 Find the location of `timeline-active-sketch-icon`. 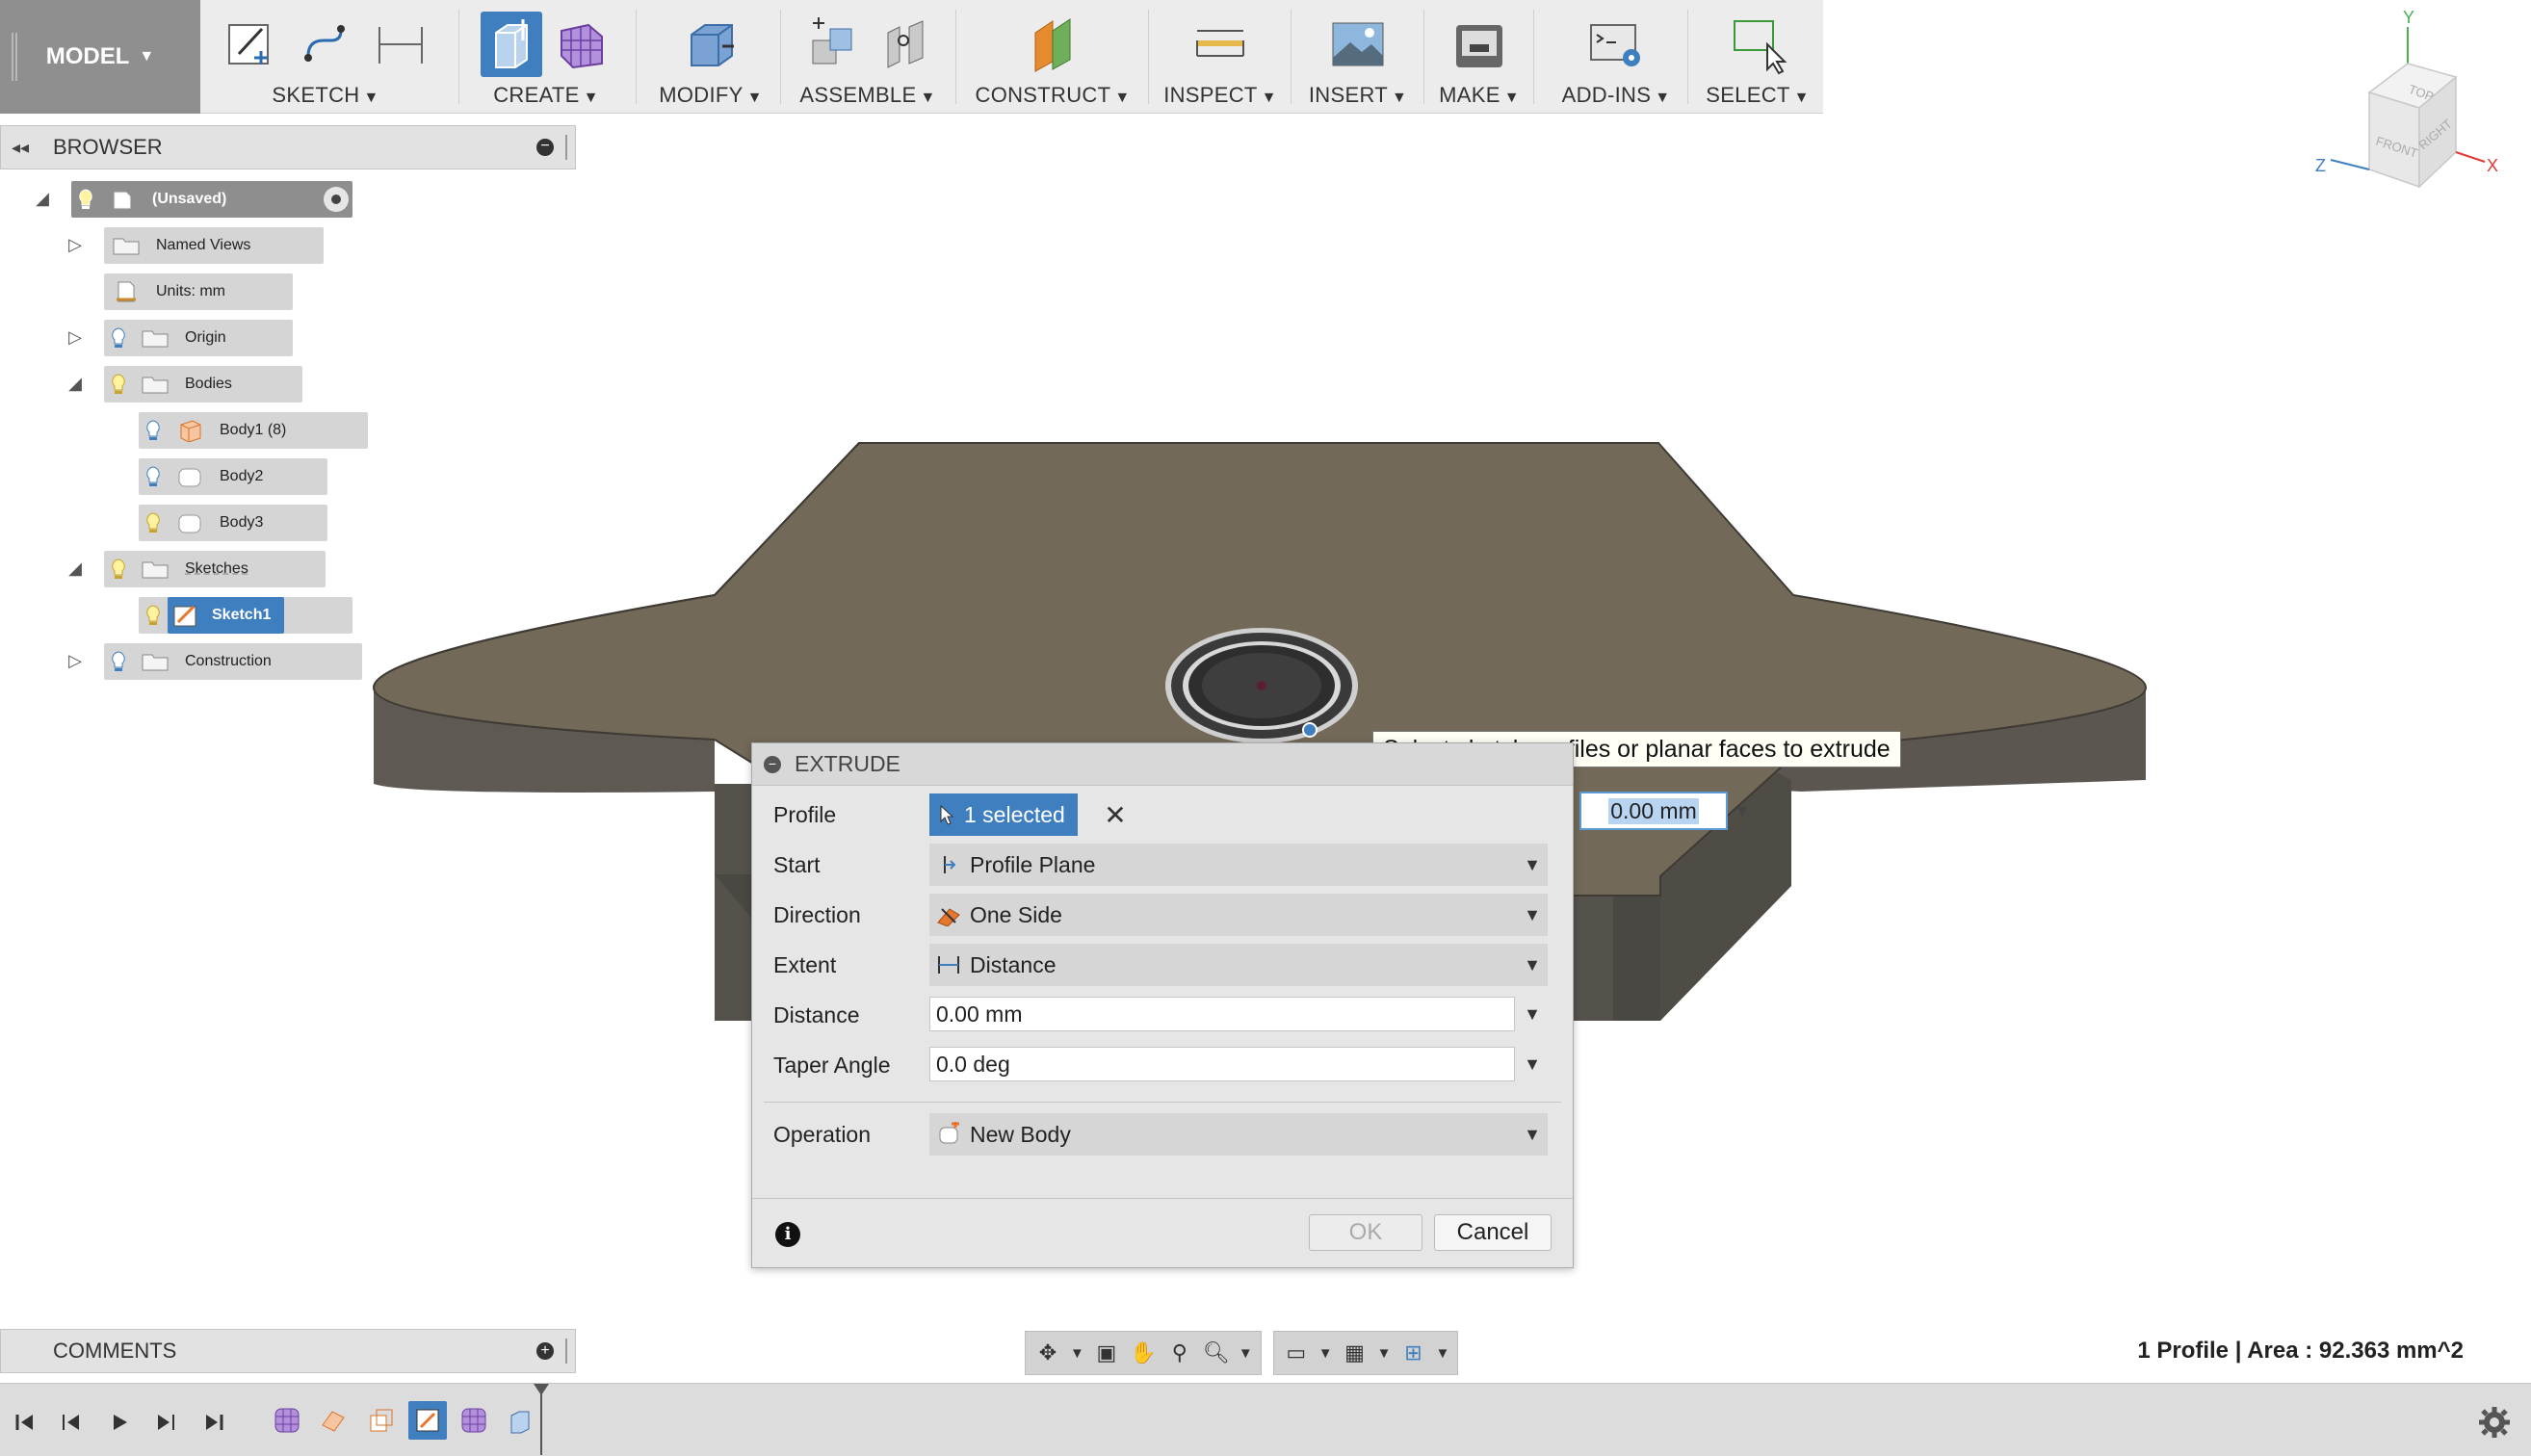

timeline-active-sketch-icon is located at coordinates (427, 1420).